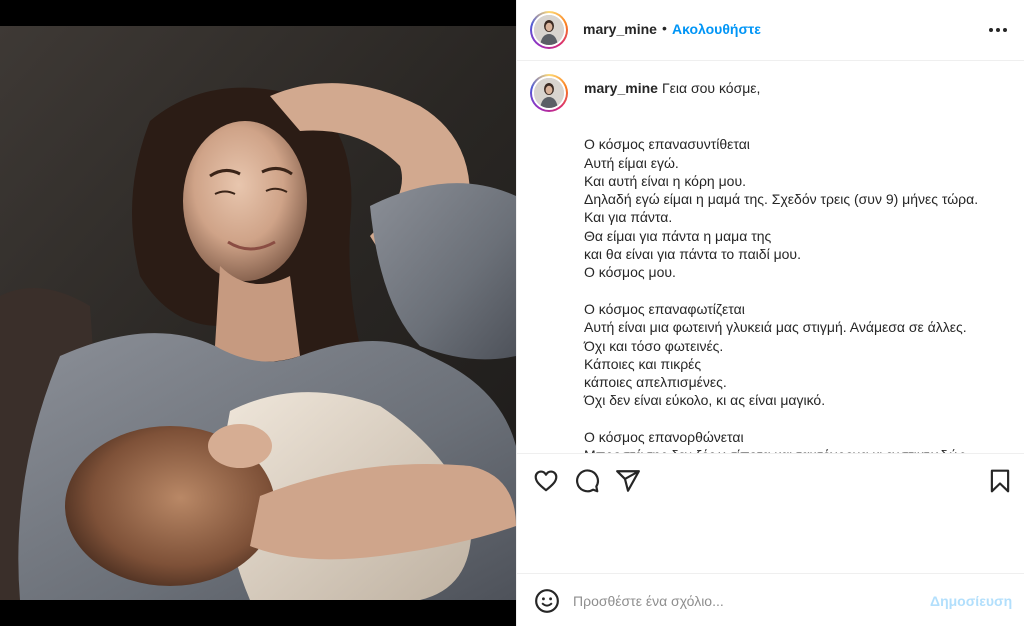 Image resolution: width=1024 pixels, height=626 pixels. What do you see at coordinates (743, 601) in the screenshot?
I see `comment-input` at bounding box center [743, 601].